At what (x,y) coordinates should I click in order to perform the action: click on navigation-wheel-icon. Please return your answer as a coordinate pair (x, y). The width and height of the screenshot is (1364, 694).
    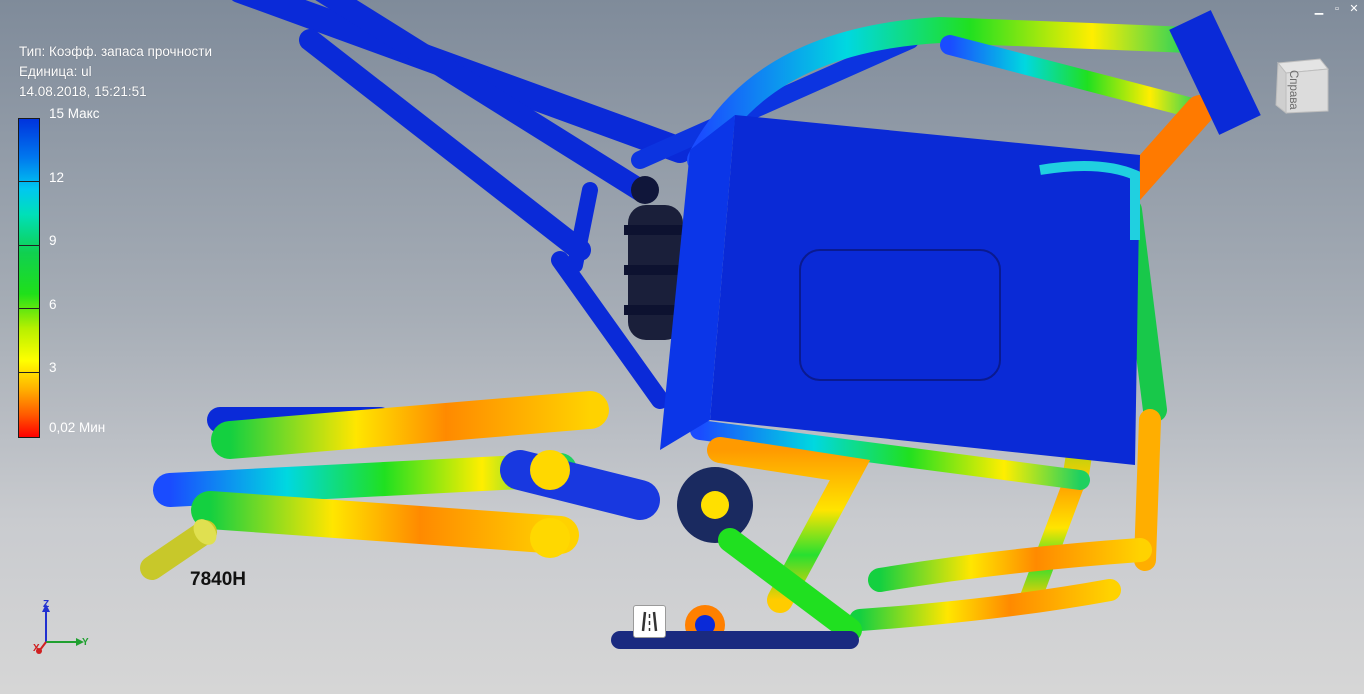
    Looking at the image, I should click on (649, 621).